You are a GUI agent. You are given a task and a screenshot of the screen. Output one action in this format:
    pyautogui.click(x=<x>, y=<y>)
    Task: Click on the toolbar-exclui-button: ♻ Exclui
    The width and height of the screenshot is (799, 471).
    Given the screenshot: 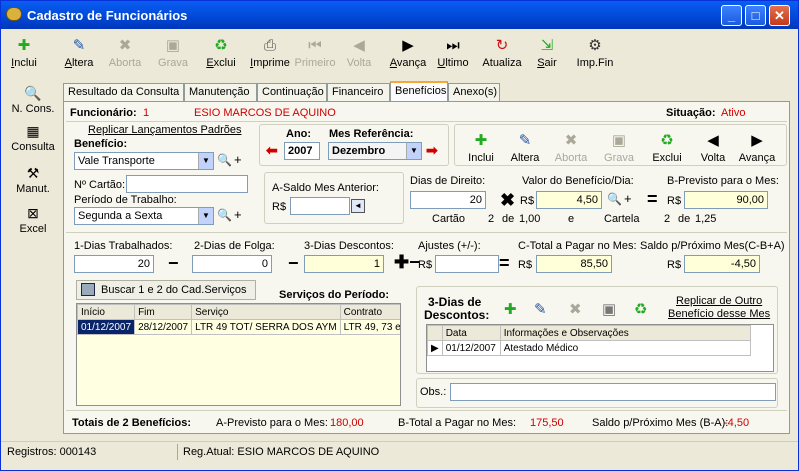 What is the action you would take?
    pyautogui.click(x=221, y=53)
    